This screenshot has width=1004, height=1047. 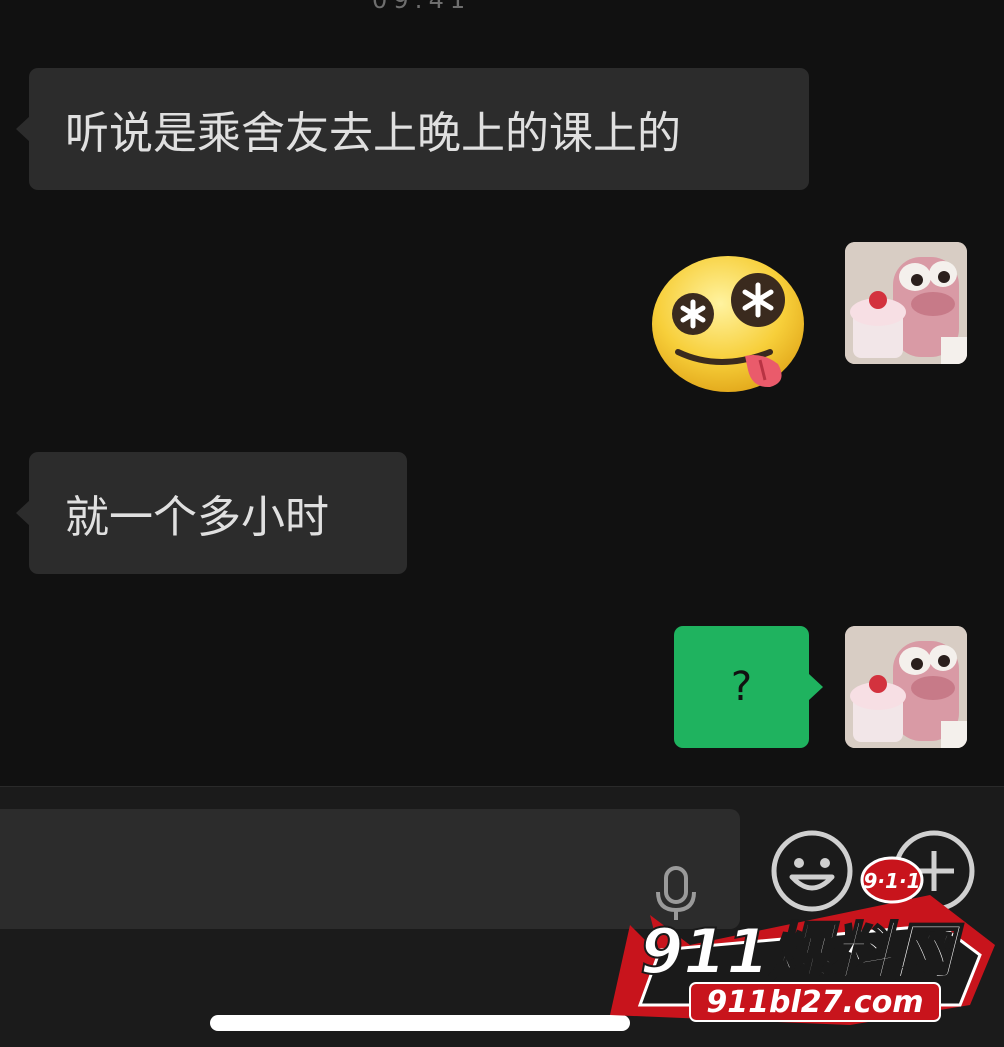 What do you see at coordinates (814, 1002) in the screenshot?
I see `watermark-url: 911bl27.com` at bounding box center [814, 1002].